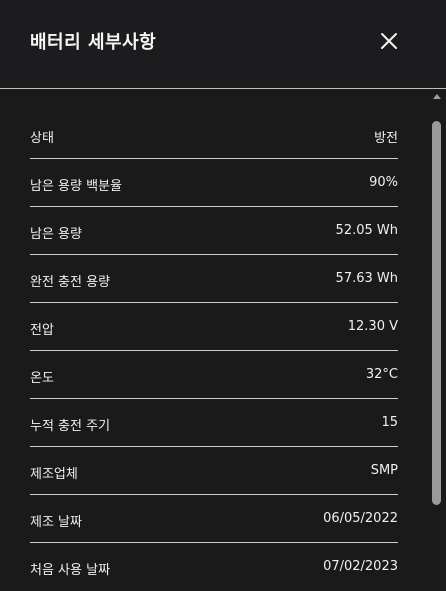 This screenshot has height=591, width=446. Describe the element at coordinates (381, 374) in the screenshot. I see `detail-value: 32°C` at that location.